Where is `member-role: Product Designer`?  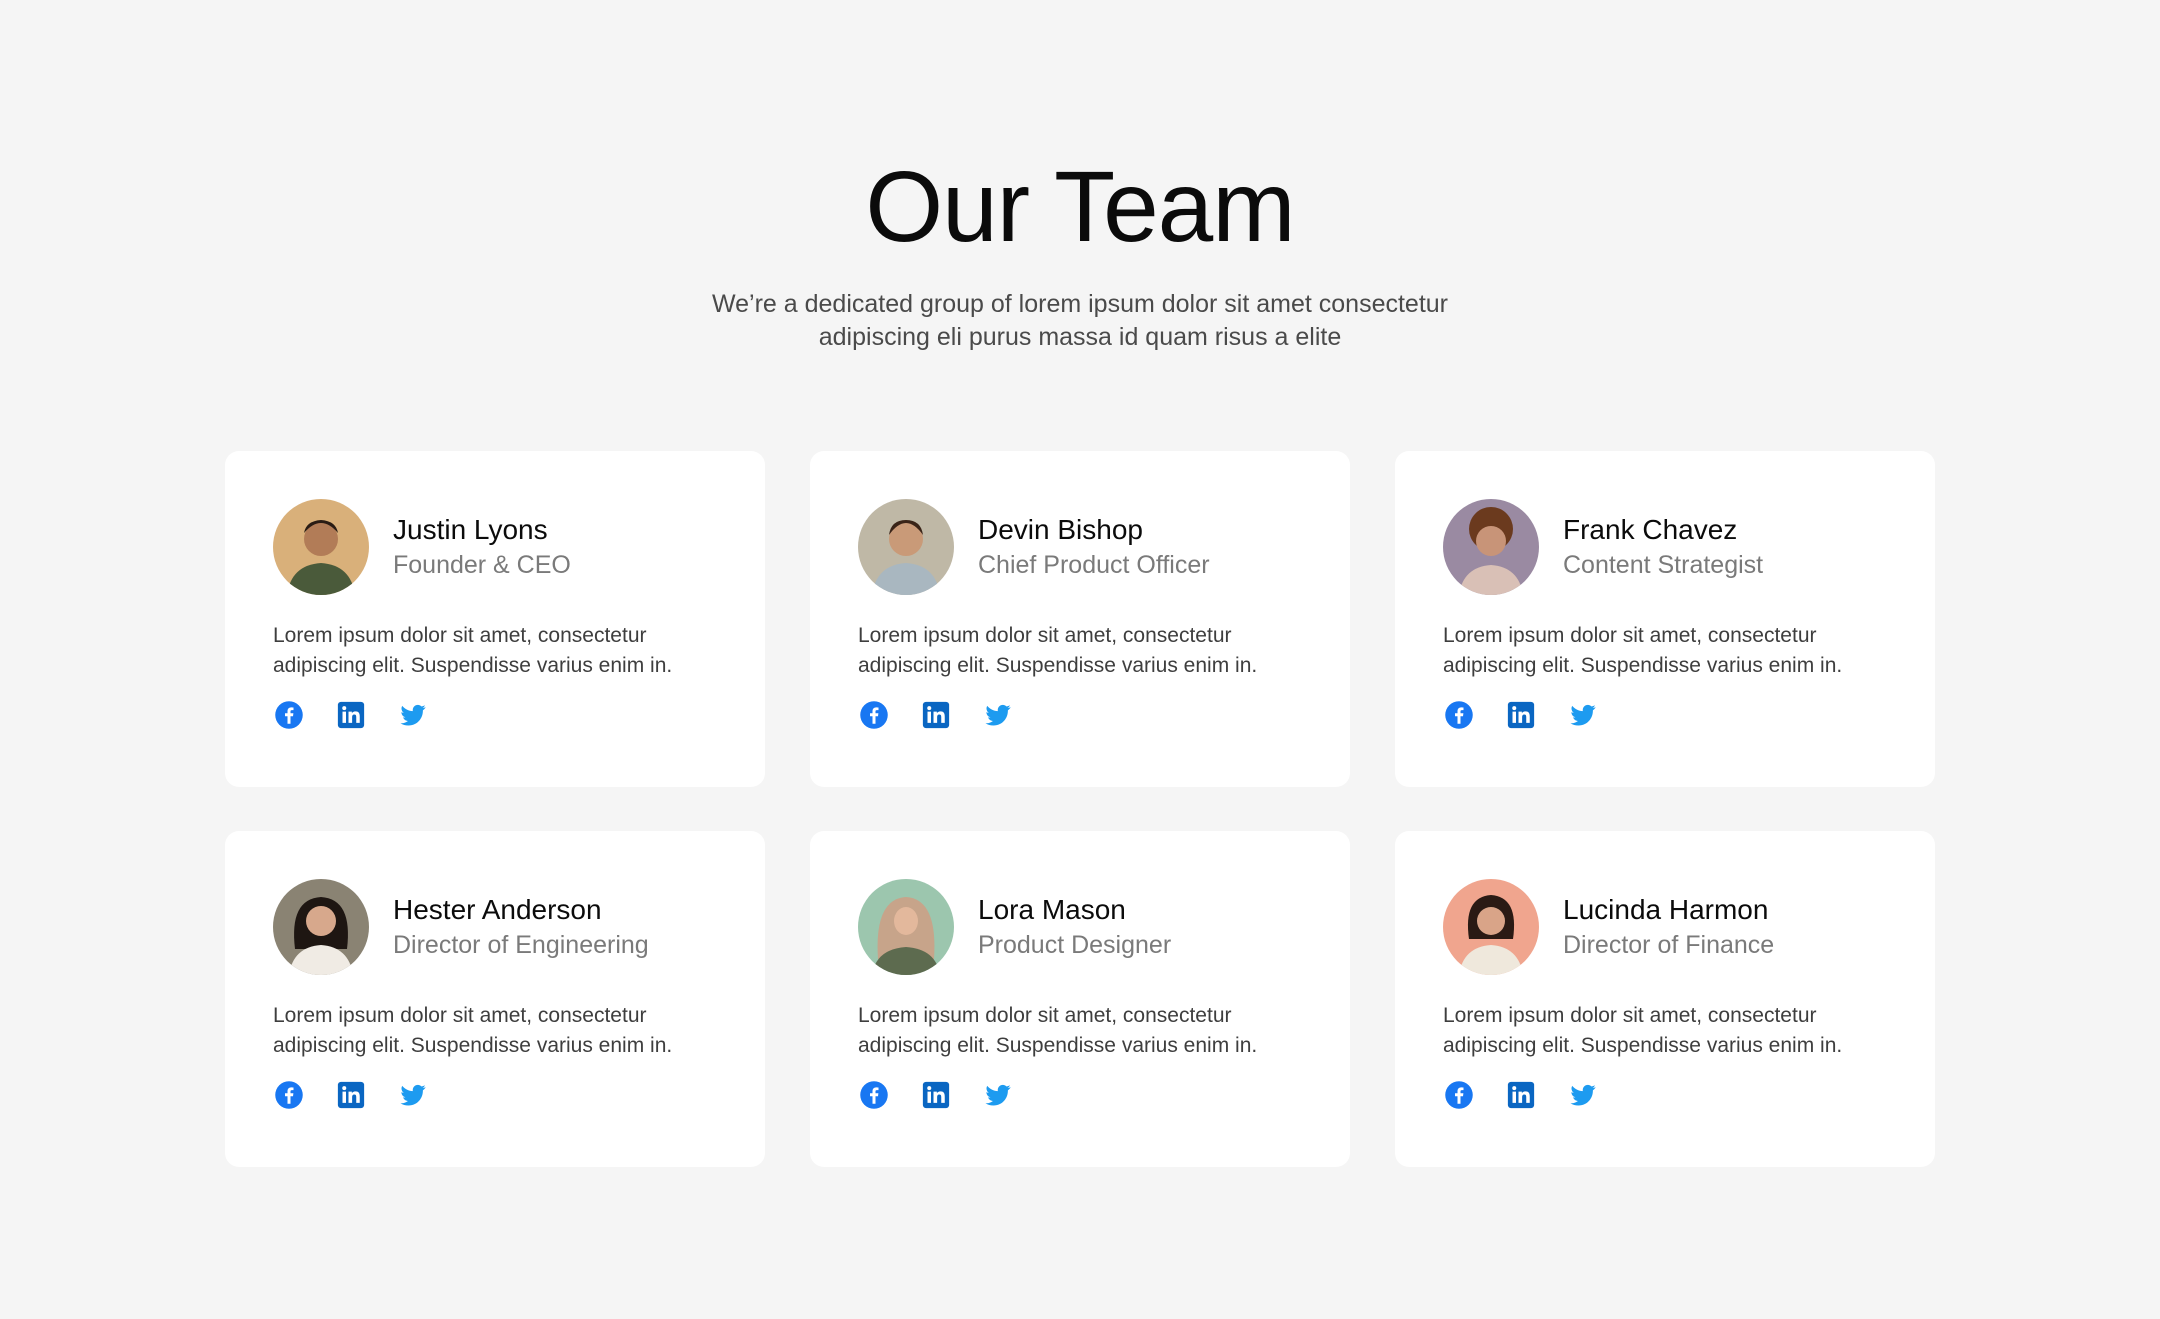 member-role: Product Designer is located at coordinates (1075, 945).